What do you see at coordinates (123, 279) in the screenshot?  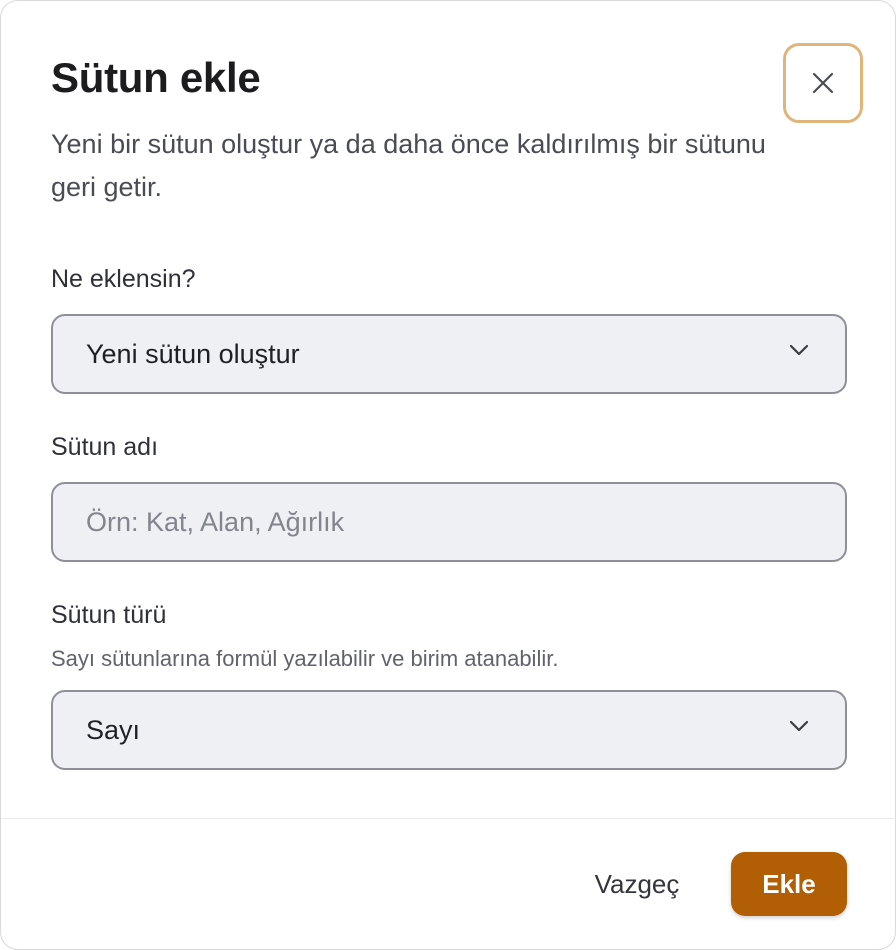 I see `mode-label: Ne eklensin?` at bounding box center [123, 279].